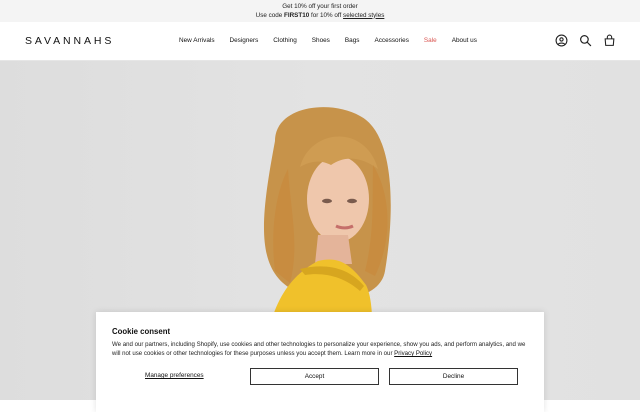 The height and width of the screenshot is (412, 640). What do you see at coordinates (269, 15) in the screenshot?
I see `announcement-prefix: Use code` at bounding box center [269, 15].